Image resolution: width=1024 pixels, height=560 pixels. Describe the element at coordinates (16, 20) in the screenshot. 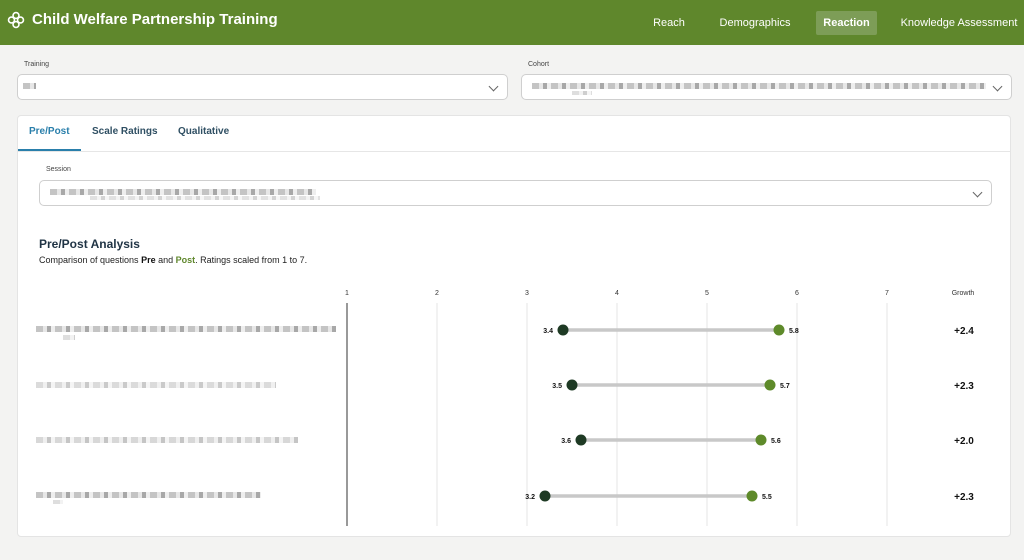

I see `logo-icon` at that location.